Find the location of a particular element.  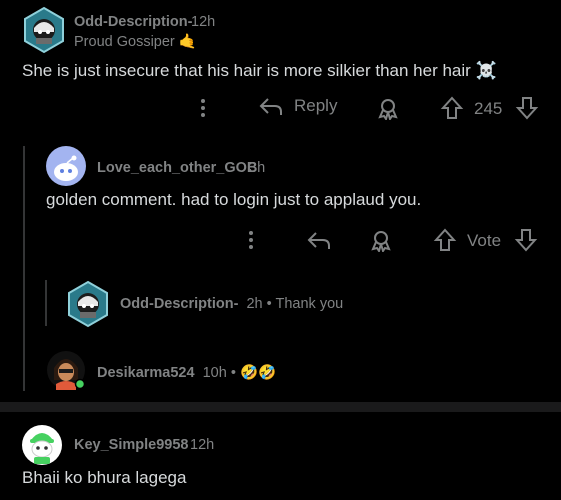

reply-label: Reply is located at coordinates (316, 105).